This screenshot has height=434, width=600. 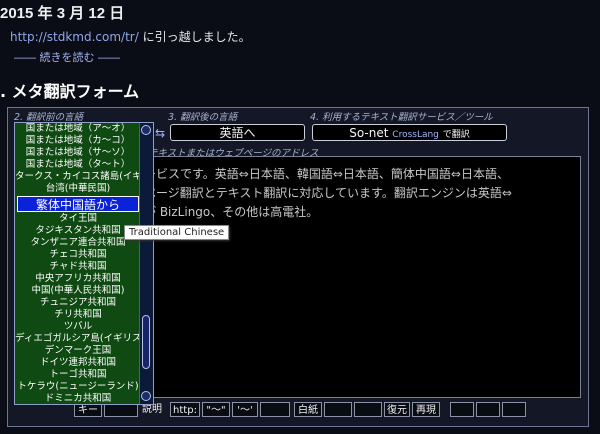 What do you see at coordinates (78, 315) in the screenshot?
I see `dropdown-item: チリ共和国` at bounding box center [78, 315].